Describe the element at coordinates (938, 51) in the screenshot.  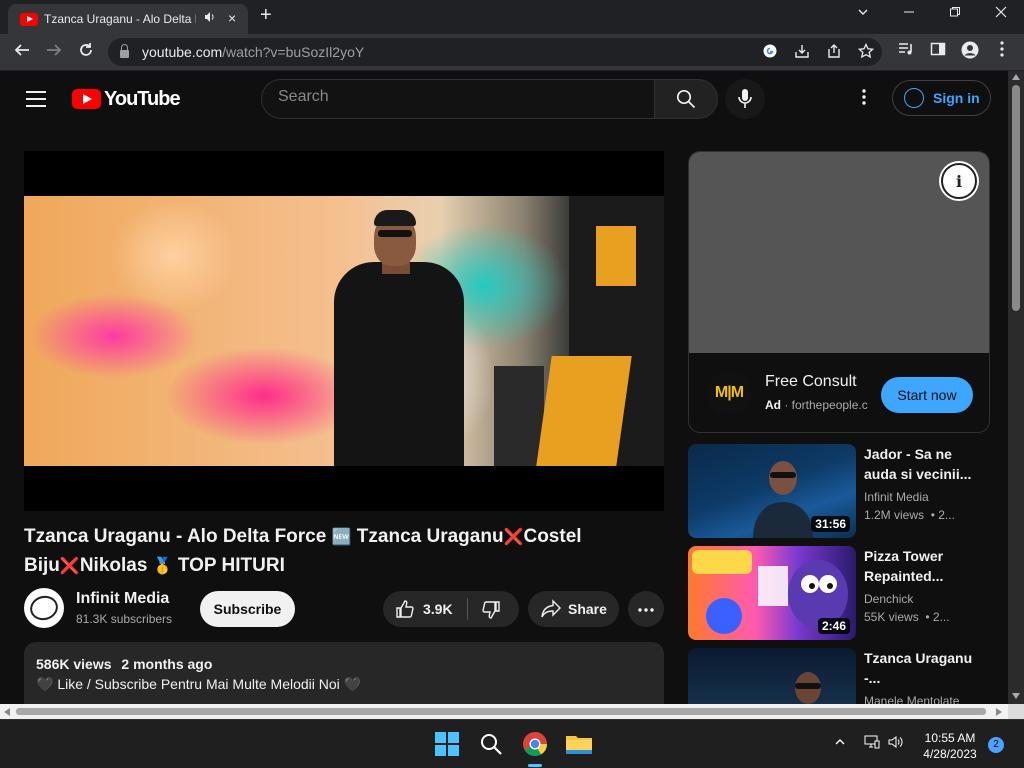
I see `side-panel-icon` at that location.